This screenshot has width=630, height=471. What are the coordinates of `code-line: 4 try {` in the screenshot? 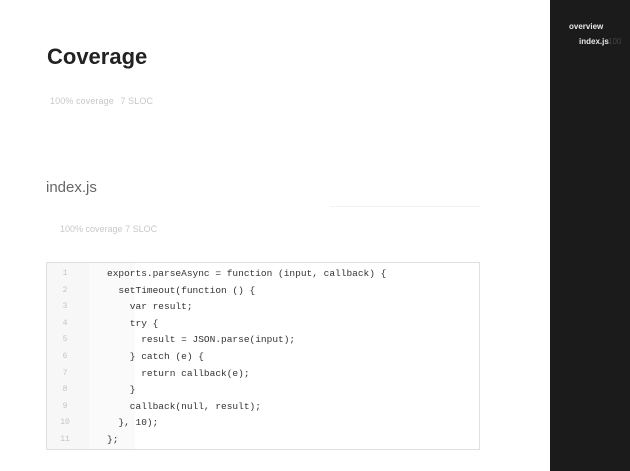 It's located at (263, 324).